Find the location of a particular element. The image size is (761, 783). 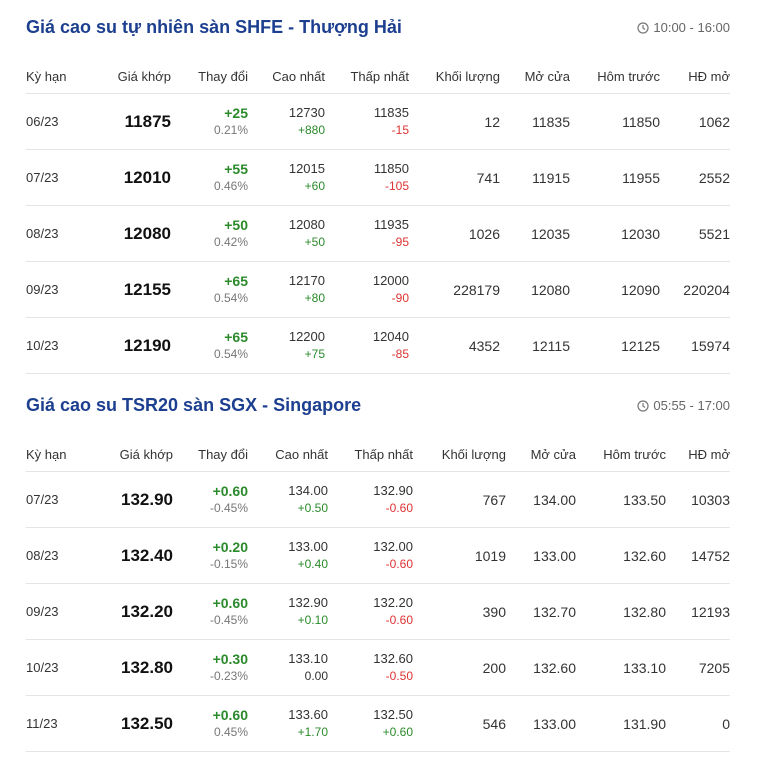

open-interest-cell: 15974 is located at coordinates (695, 345).